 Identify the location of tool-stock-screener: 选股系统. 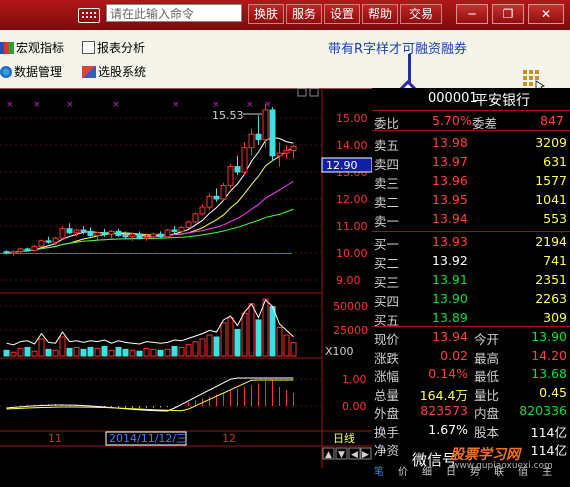
(114, 71).